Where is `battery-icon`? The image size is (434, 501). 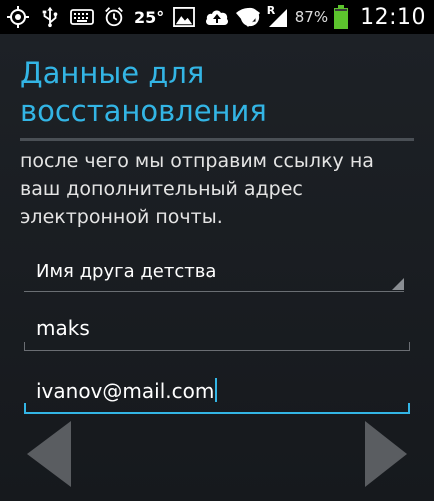
battery-icon is located at coordinates (341, 17).